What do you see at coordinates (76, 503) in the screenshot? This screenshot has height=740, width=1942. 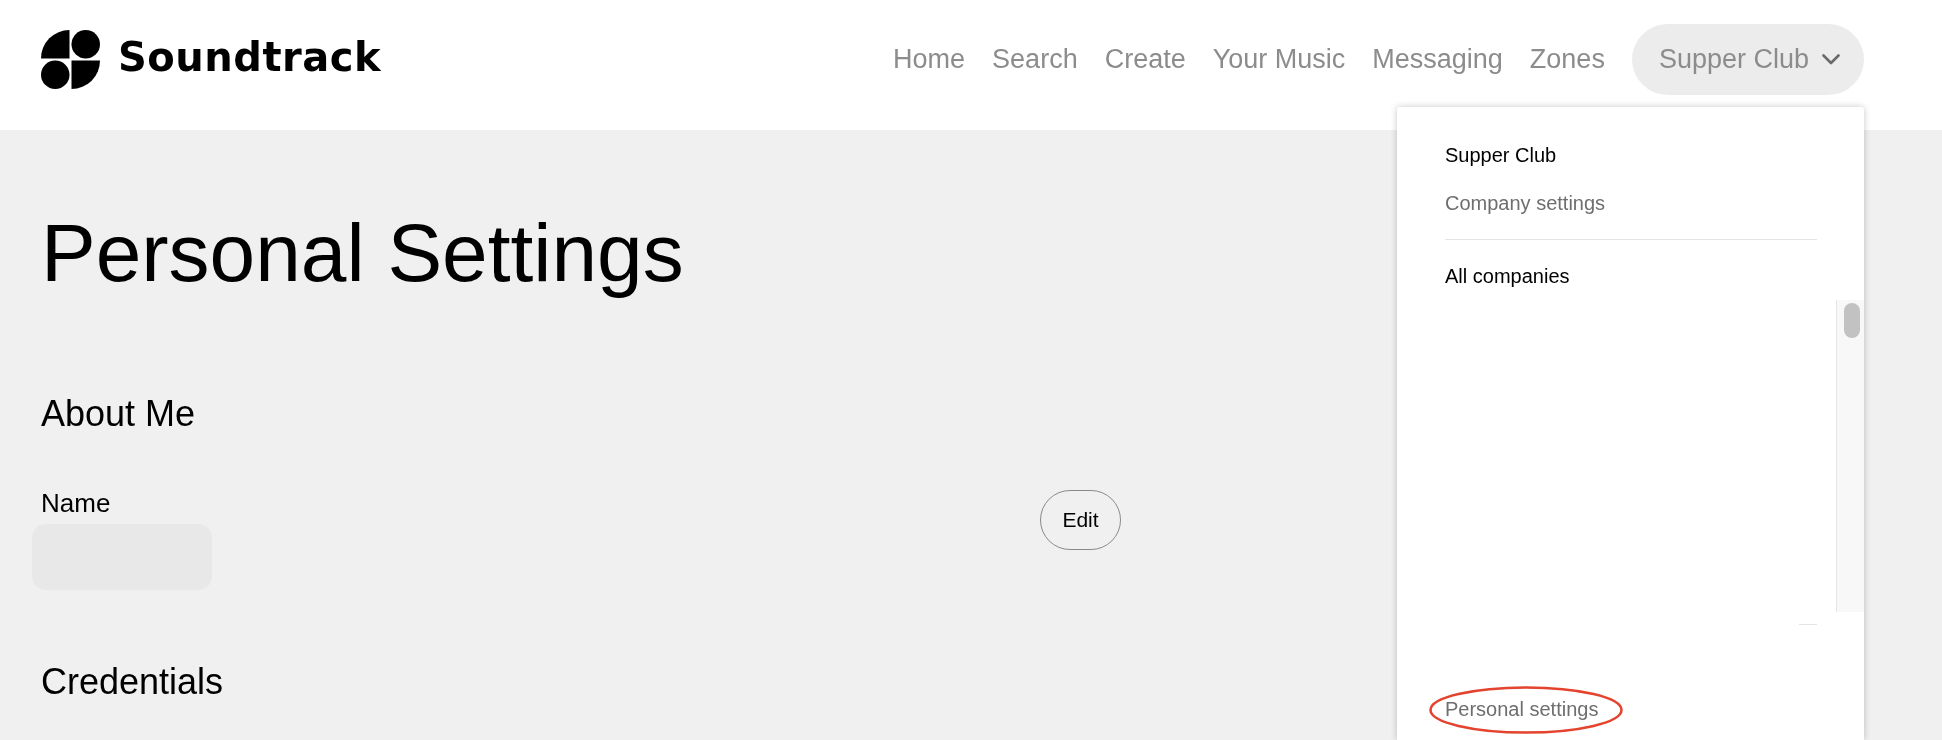 I see `field-label: Name` at bounding box center [76, 503].